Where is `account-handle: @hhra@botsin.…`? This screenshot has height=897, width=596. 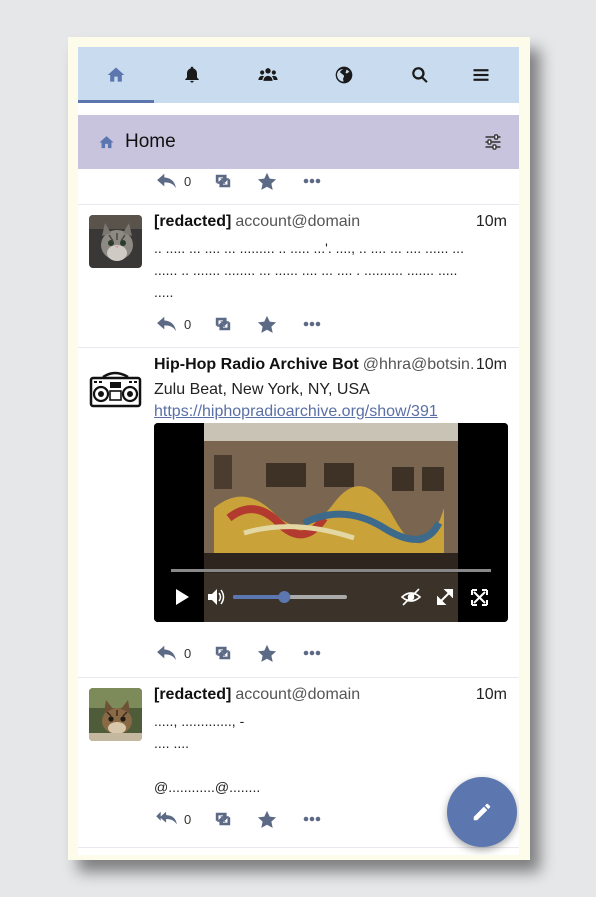 account-handle: @hhra@botsin.… is located at coordinates (427, 364).